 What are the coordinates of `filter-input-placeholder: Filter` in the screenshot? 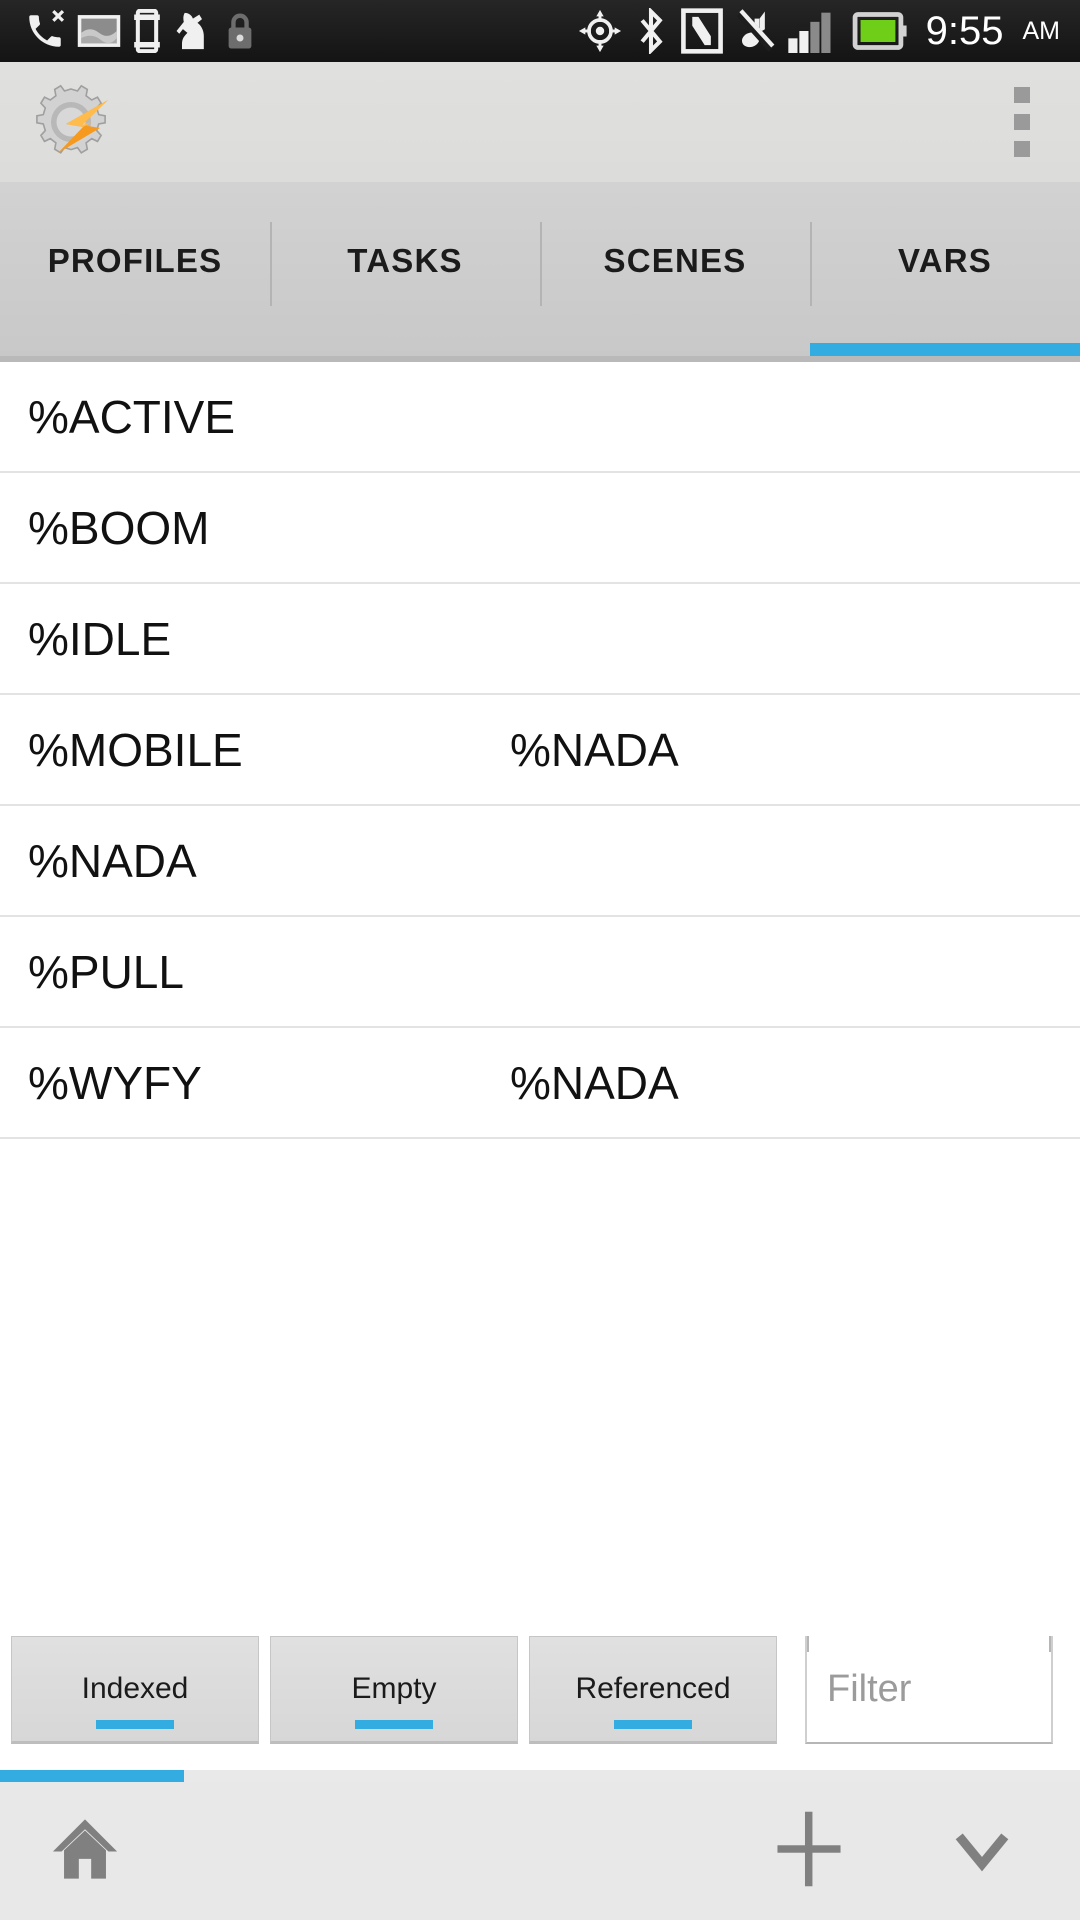 It's located at (869, 1688).